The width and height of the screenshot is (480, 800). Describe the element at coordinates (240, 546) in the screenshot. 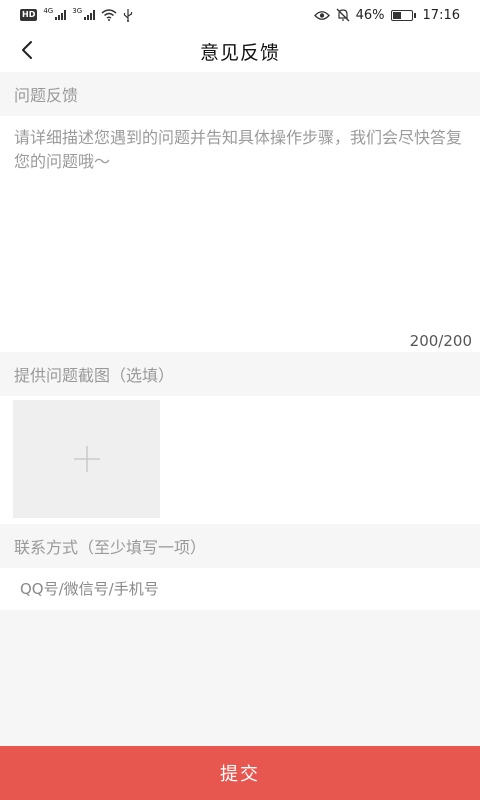

I see `contact-section-label: 联系方式（至少填写一项）` at that location.